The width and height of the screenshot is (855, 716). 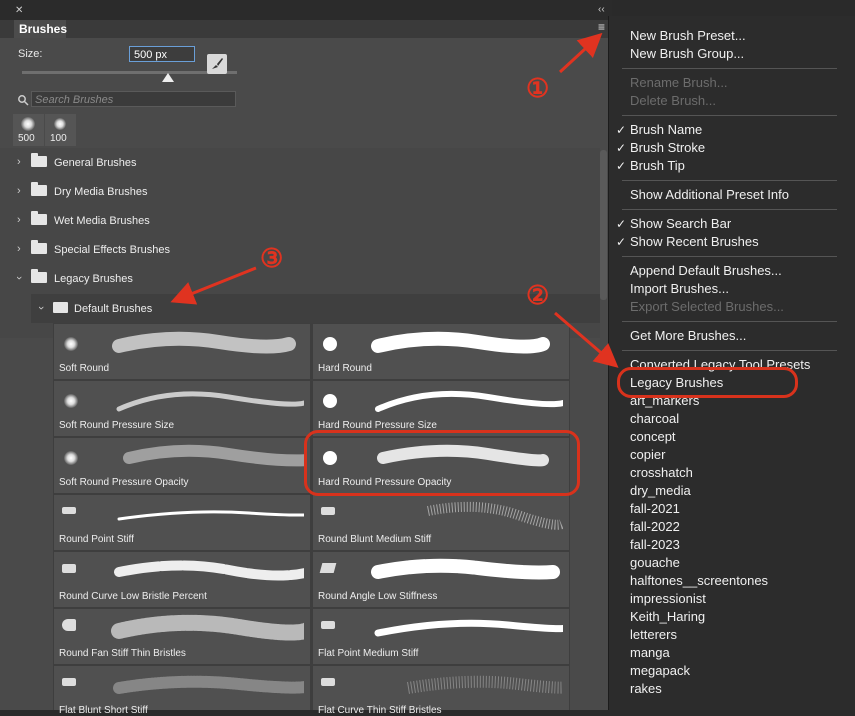 I want to click on highlight-hard-round-pressure-opacity, so click(x=442, y=463).